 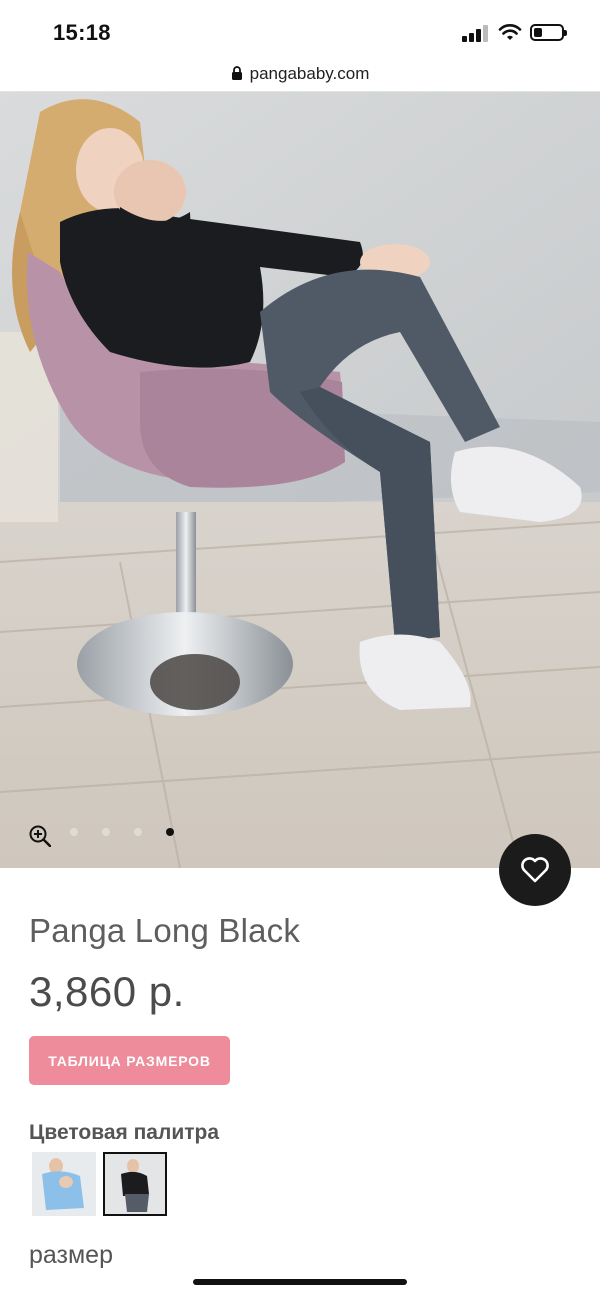 I want to click on favorite-button, so click(x=535, y=870).